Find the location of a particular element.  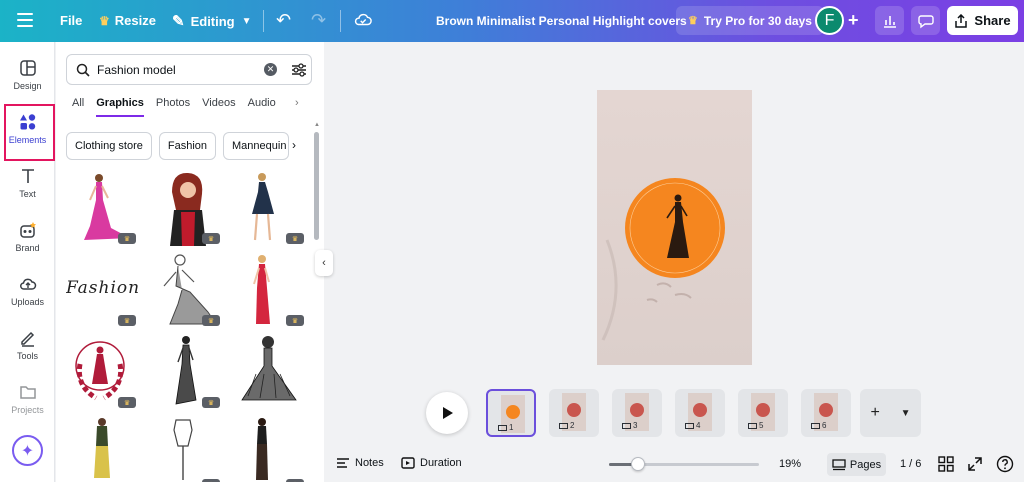

design-page is located at coordinates (674, 227).